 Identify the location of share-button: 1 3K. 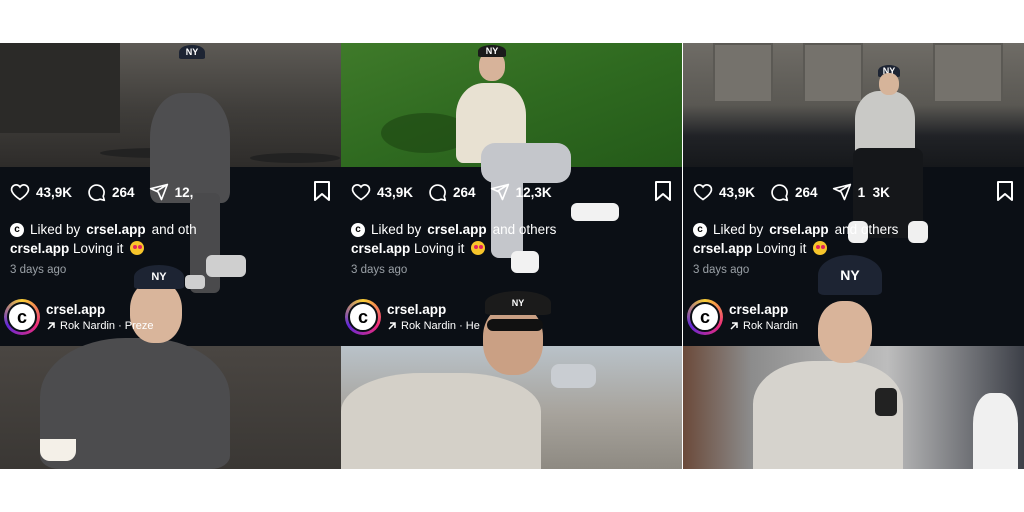
(861, 192).